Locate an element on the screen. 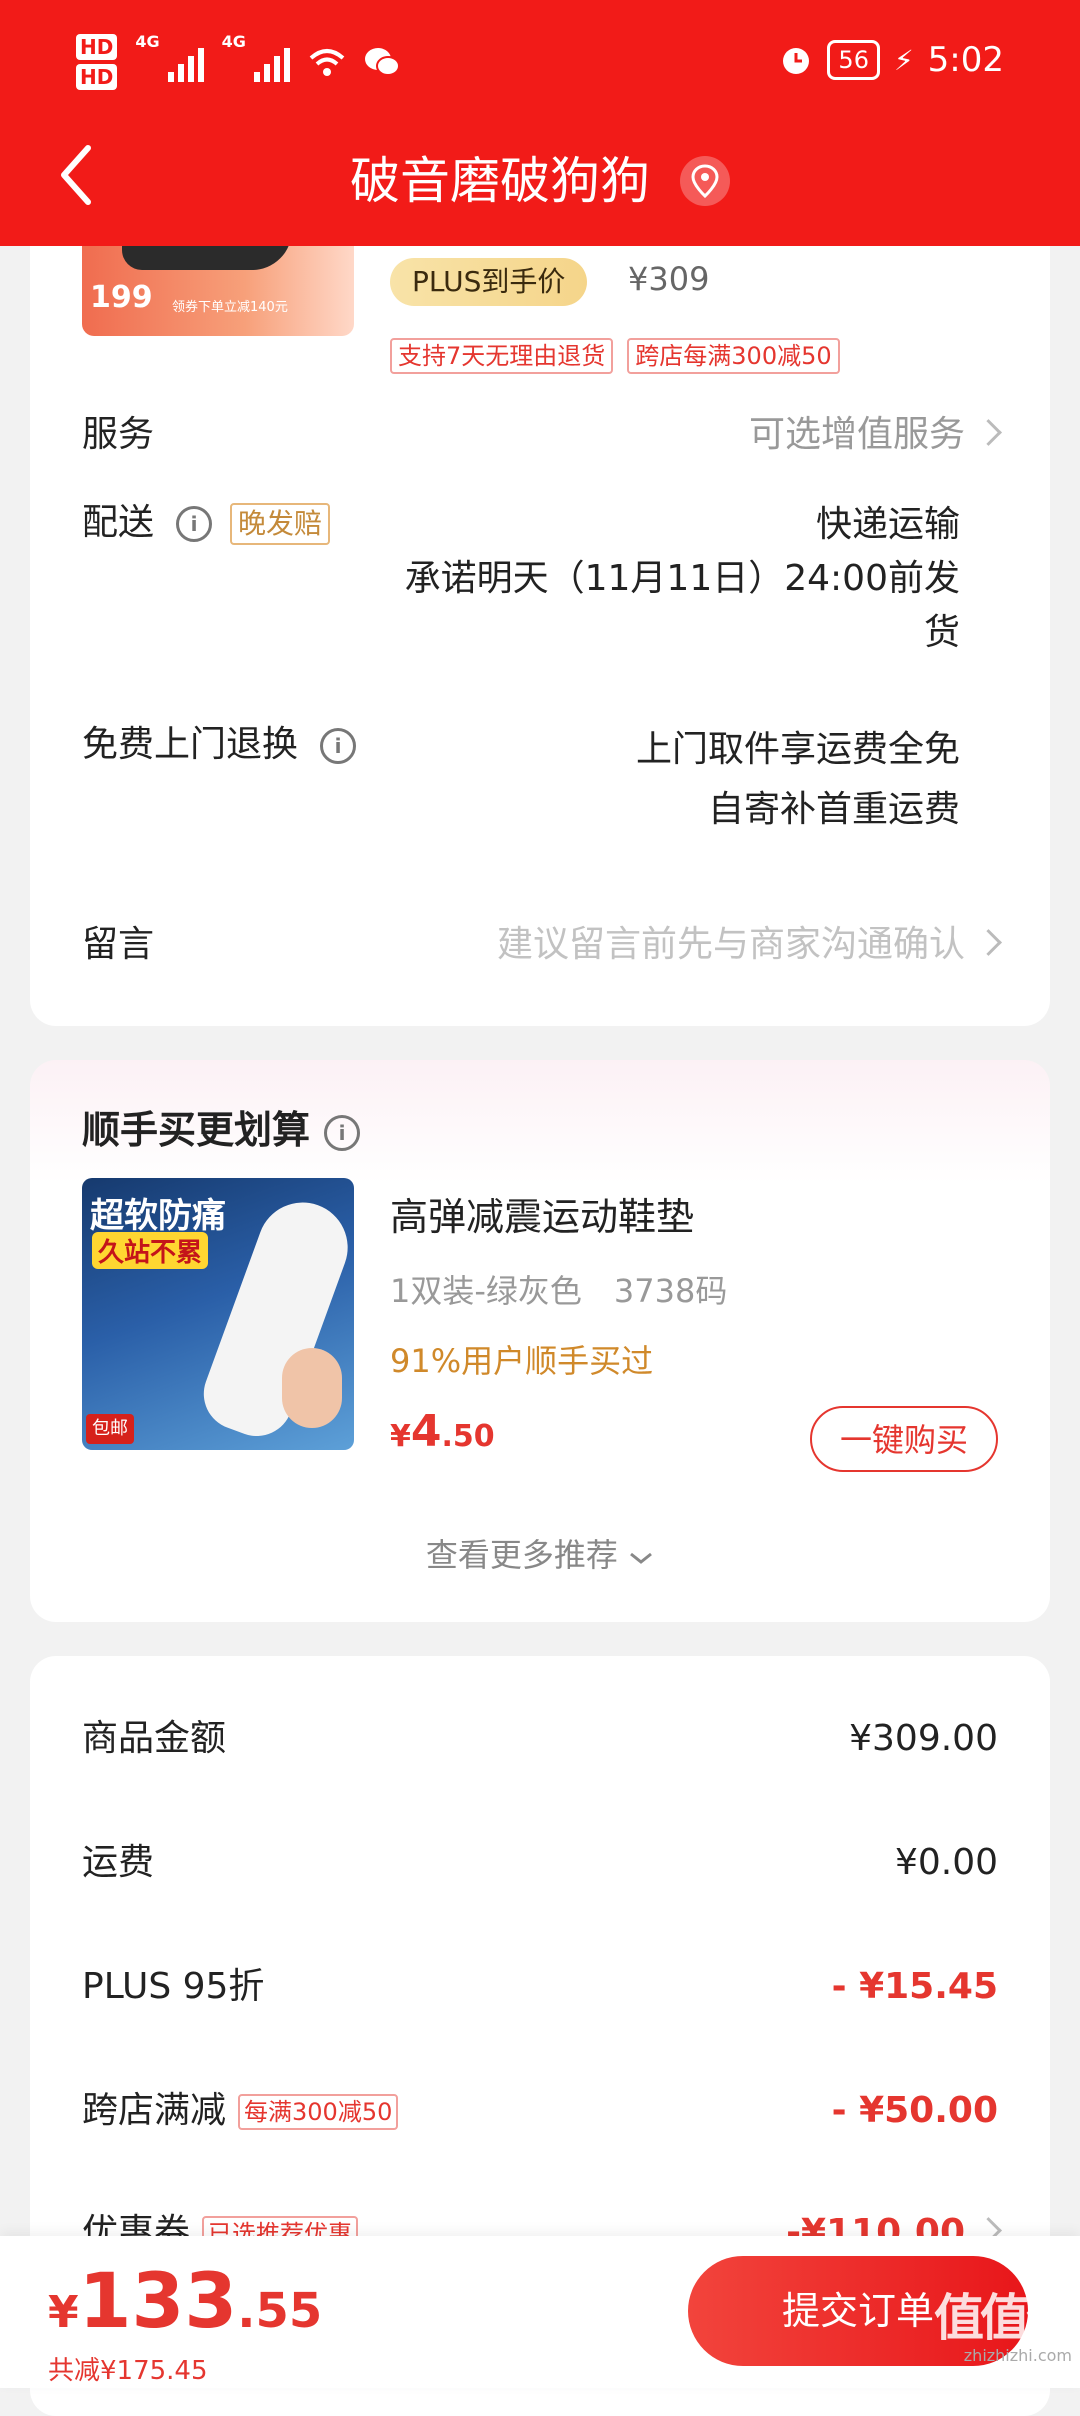 The height and width of the screenshot is (2416, 1080). total-currency: ¥ is located at coordinates (63, 2312).